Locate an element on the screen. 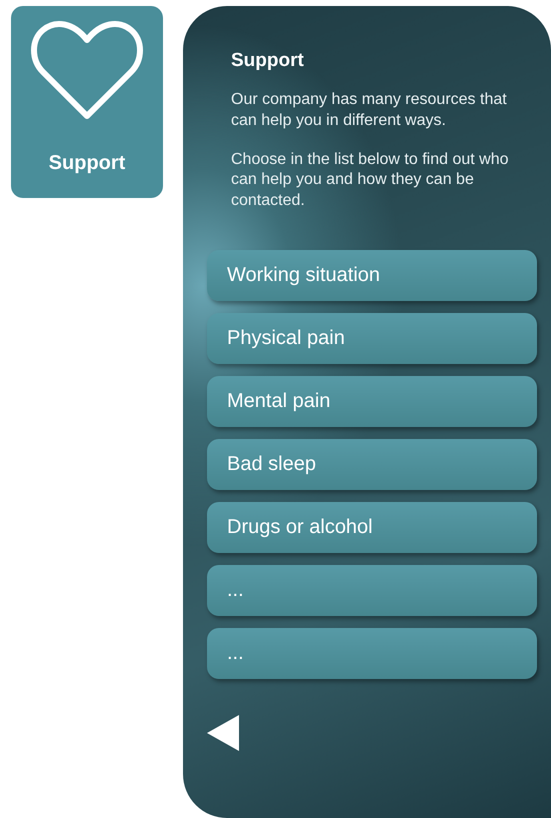 The height and width of the screenshot is (818, 551). panel-paragraph: Our company has many resources that can help you in different ways. is located at coordinates (369, 110).